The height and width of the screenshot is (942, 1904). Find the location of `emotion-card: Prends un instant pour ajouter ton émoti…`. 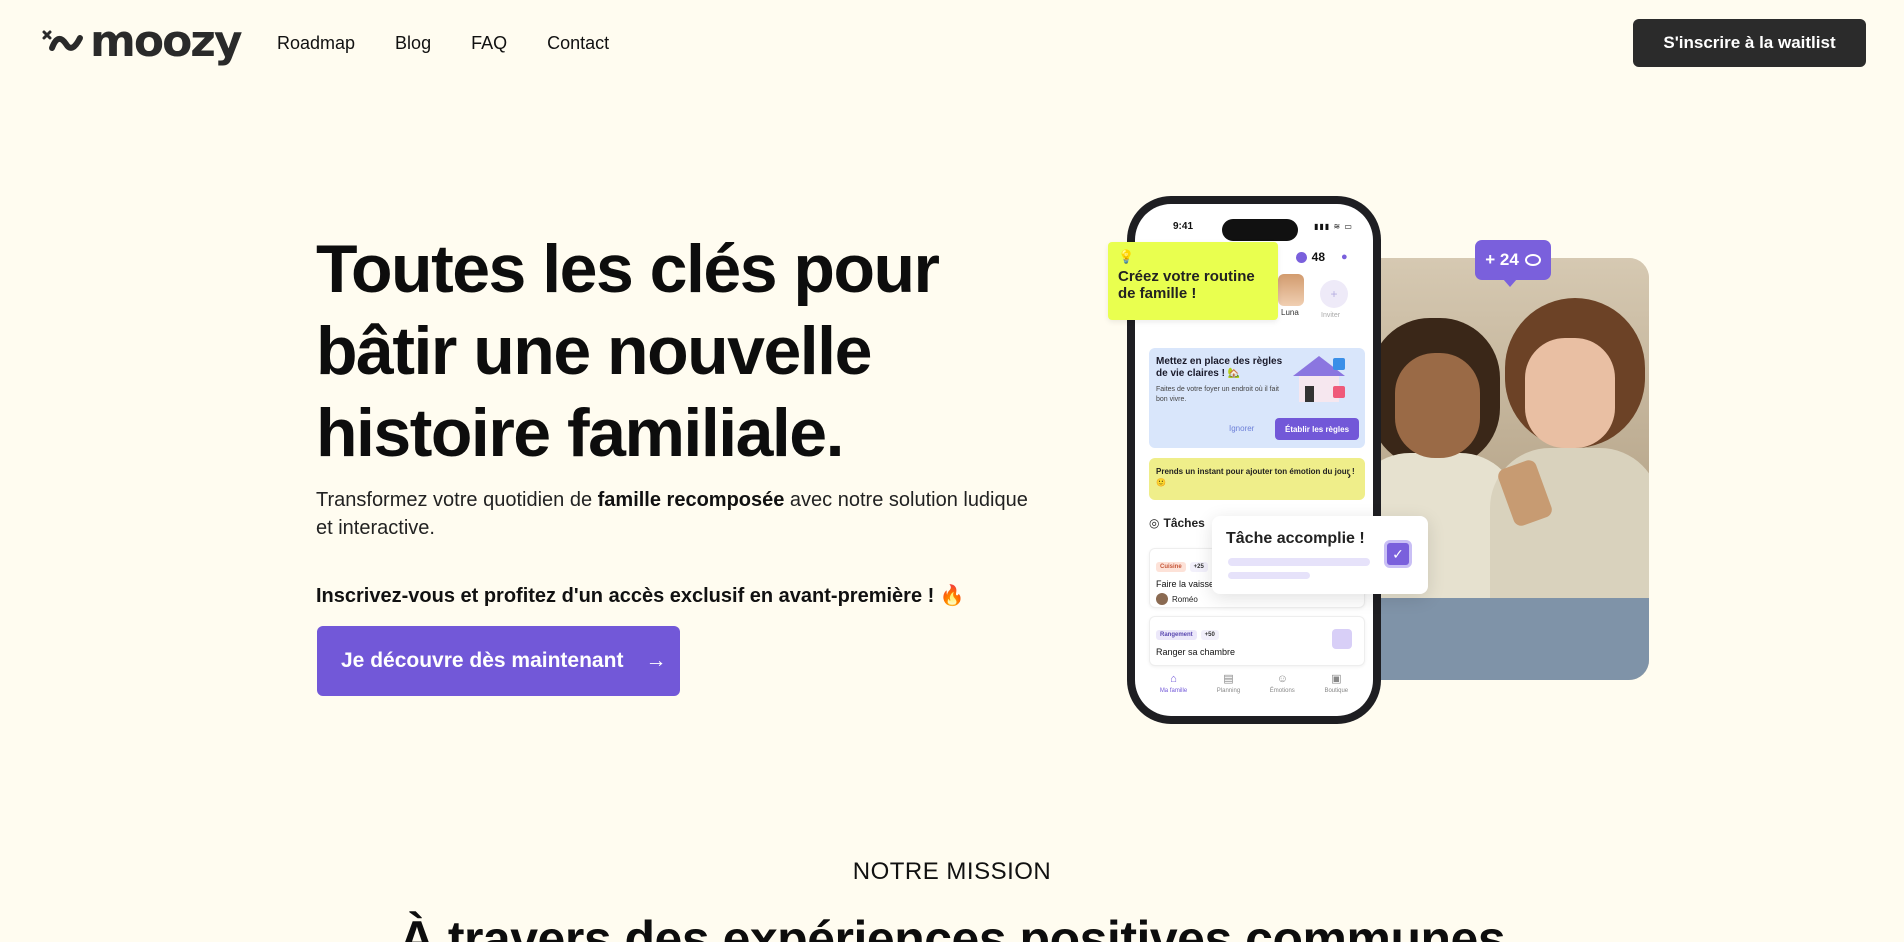

emotion-card: Prends un instant pour ajouter ton émoti… is located at coordinates (1257, 479).